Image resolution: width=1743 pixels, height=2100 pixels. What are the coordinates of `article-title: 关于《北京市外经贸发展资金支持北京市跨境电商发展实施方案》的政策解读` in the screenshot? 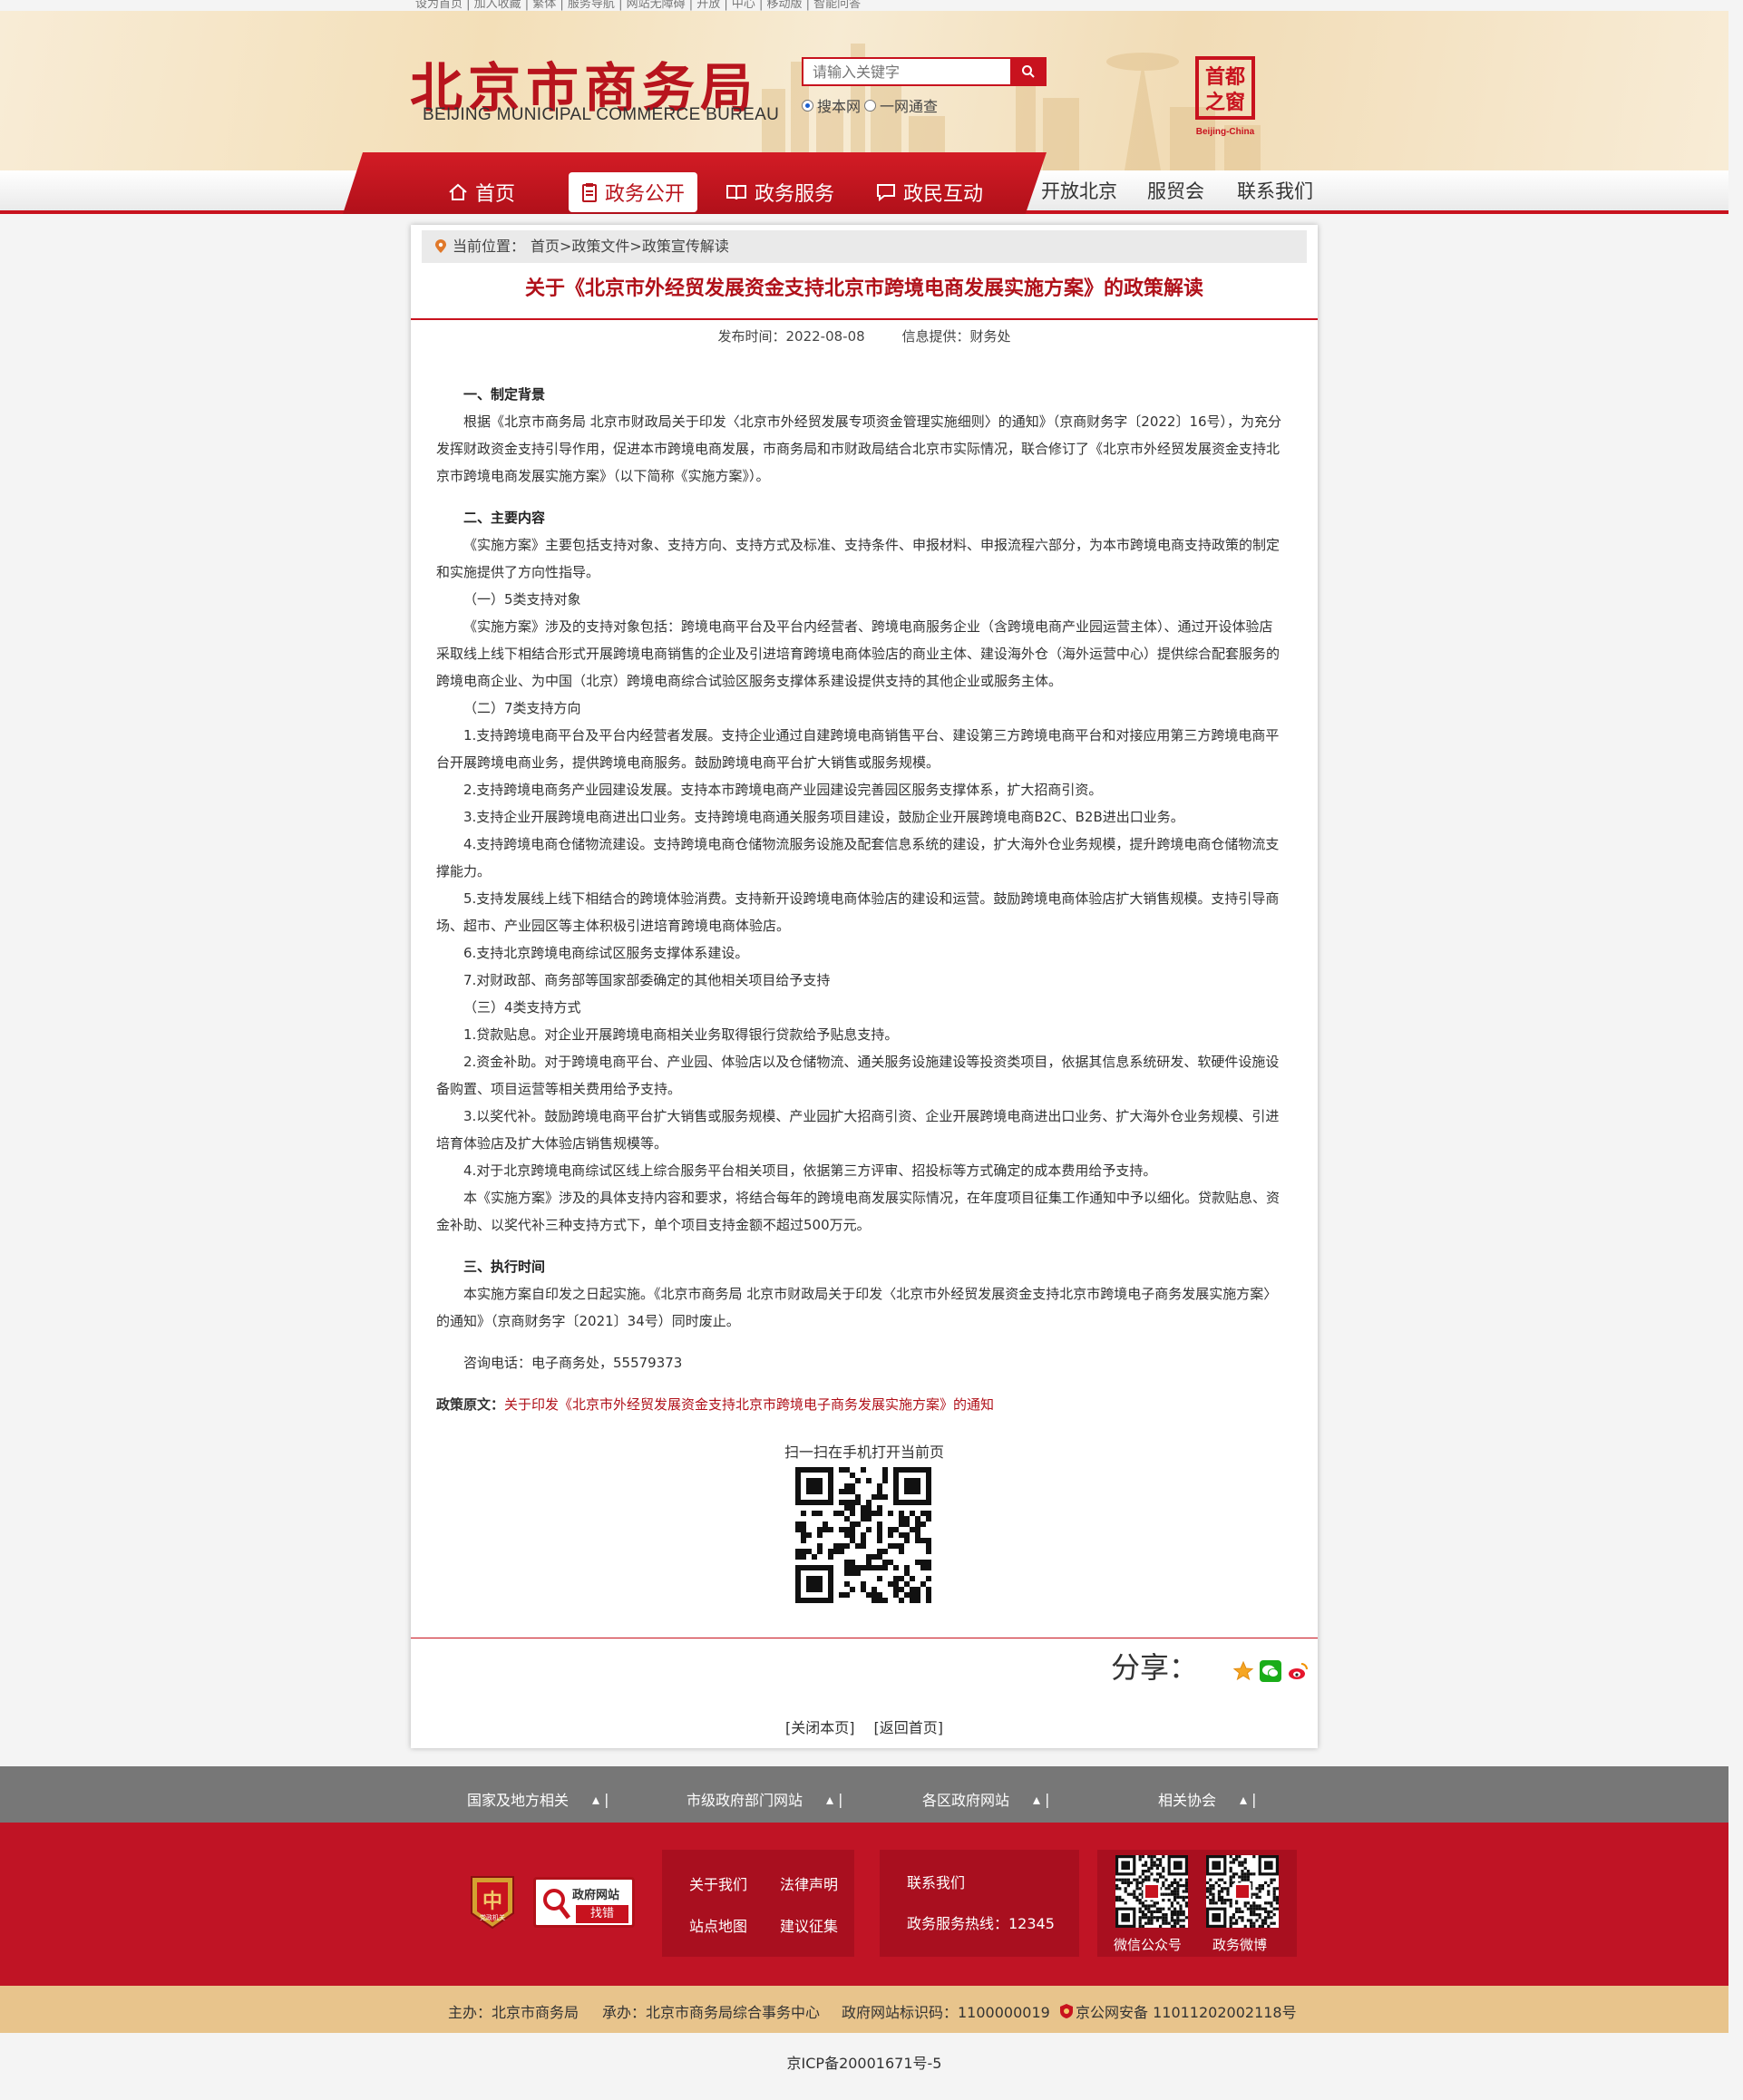 It's located at (863, 288).